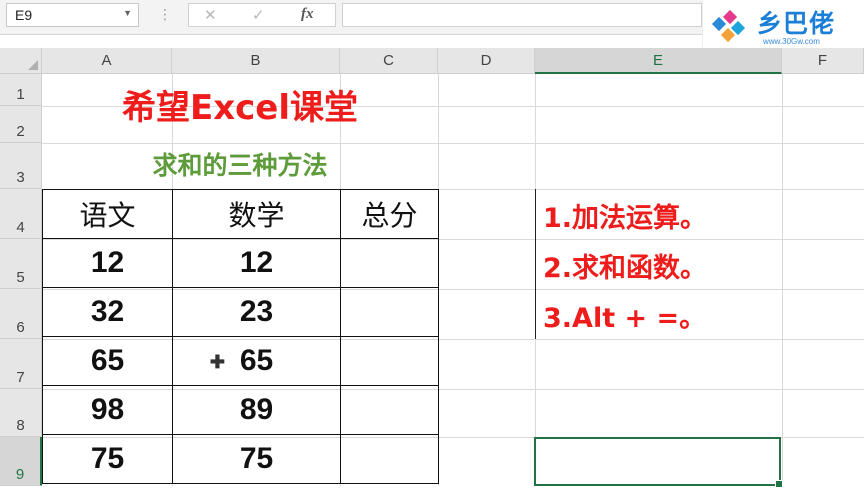 This screenshot has width=864, height=488. Describe the element at coordinates (728, 26) in the screenshot. I see `logo-icon` at that location.